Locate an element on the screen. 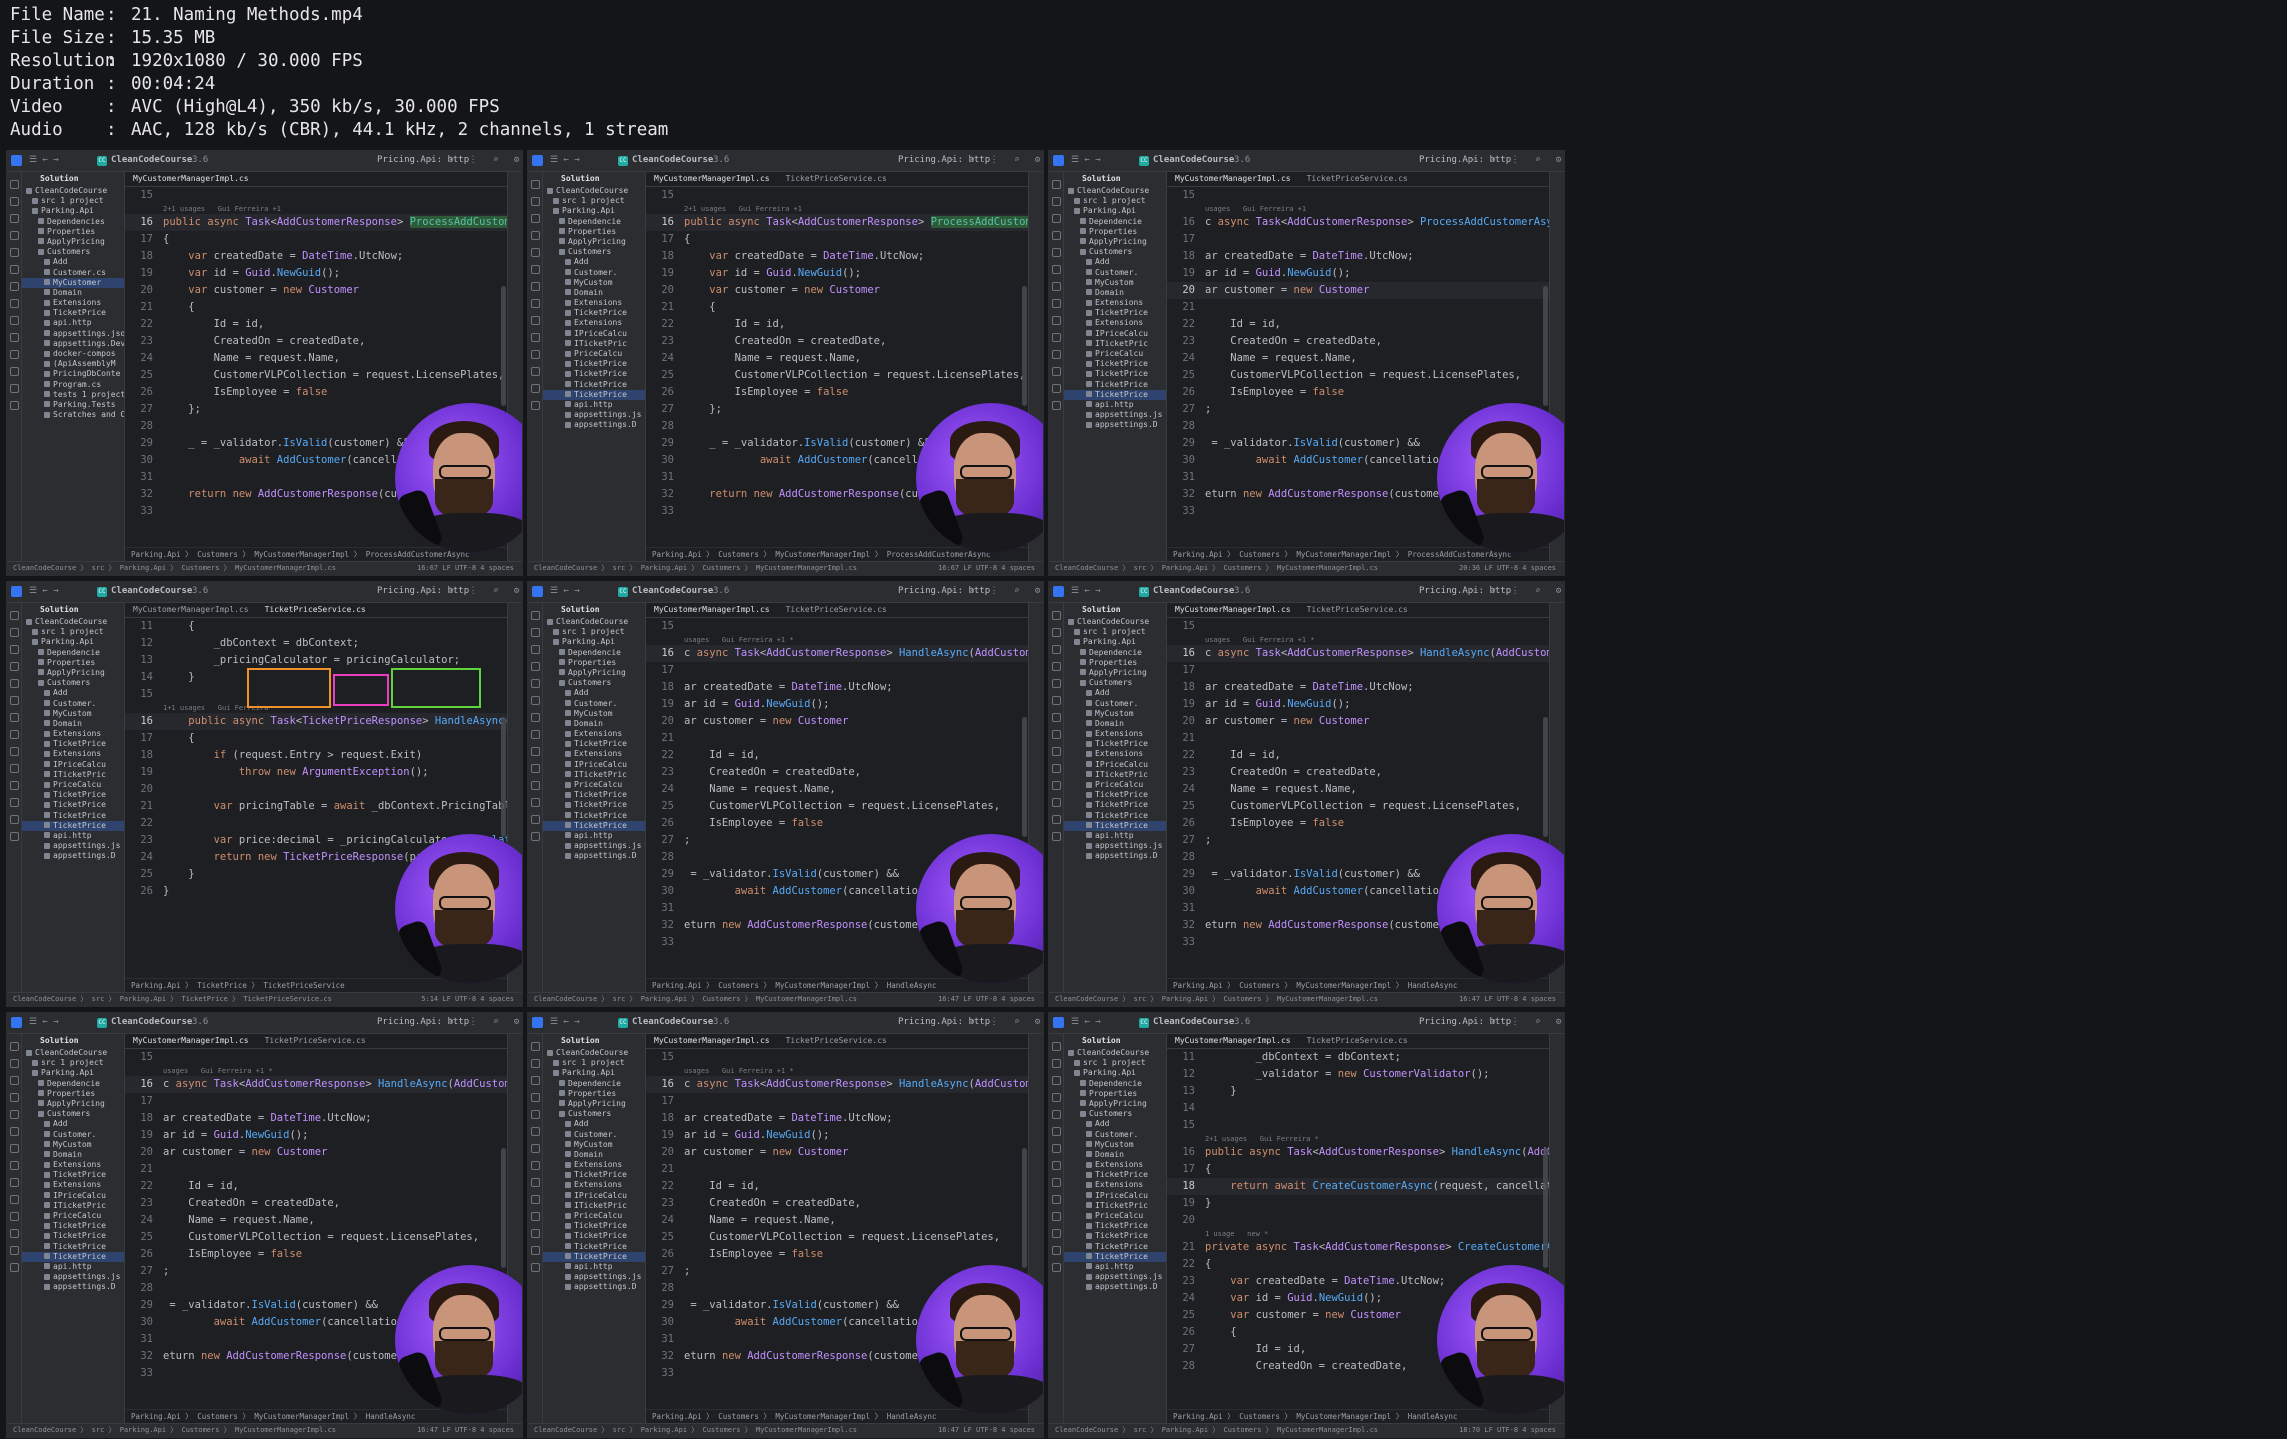  codelens-hint: 1 usage new * is located at coordinates (1358, 1234).